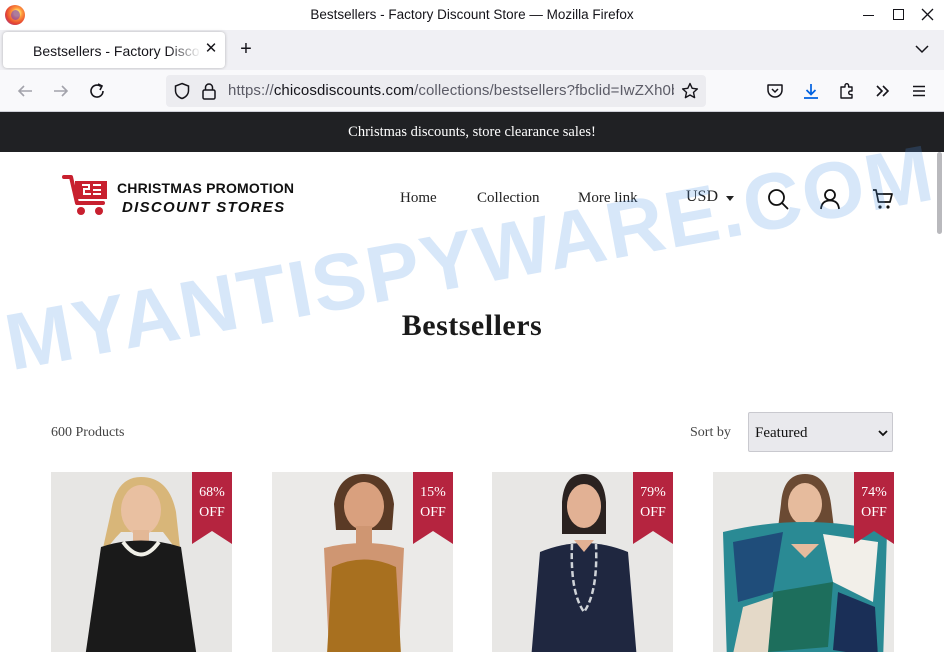  Describe the element at coordinates (61, 91) in the screenshot. I see `forward-icon` at that location.